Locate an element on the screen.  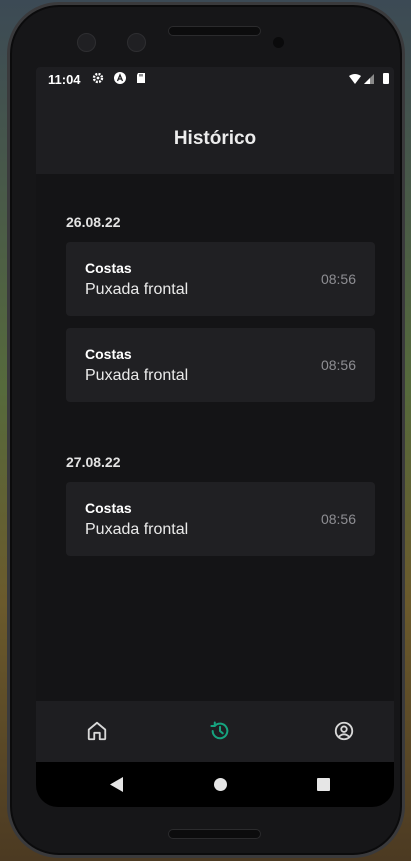
front-camera-secondary is located at coordinates (136, 42).